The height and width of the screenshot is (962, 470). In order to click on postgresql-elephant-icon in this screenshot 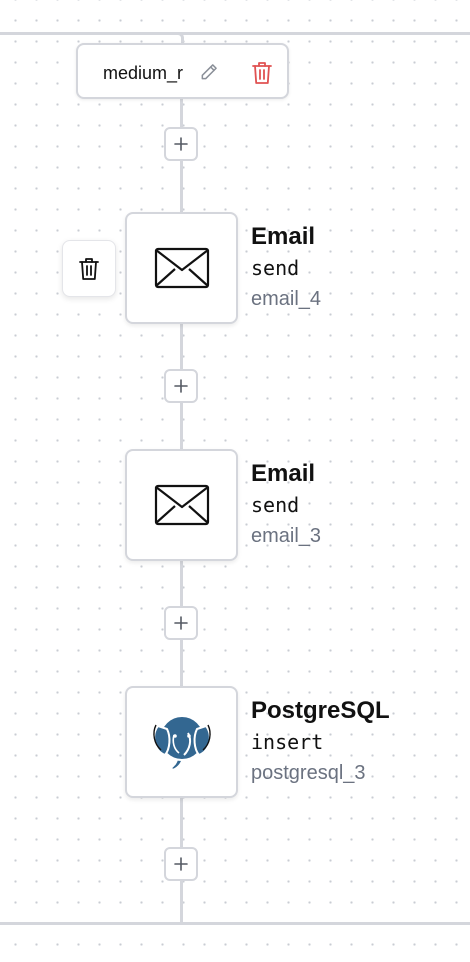, I will do `click(181, 743)`.